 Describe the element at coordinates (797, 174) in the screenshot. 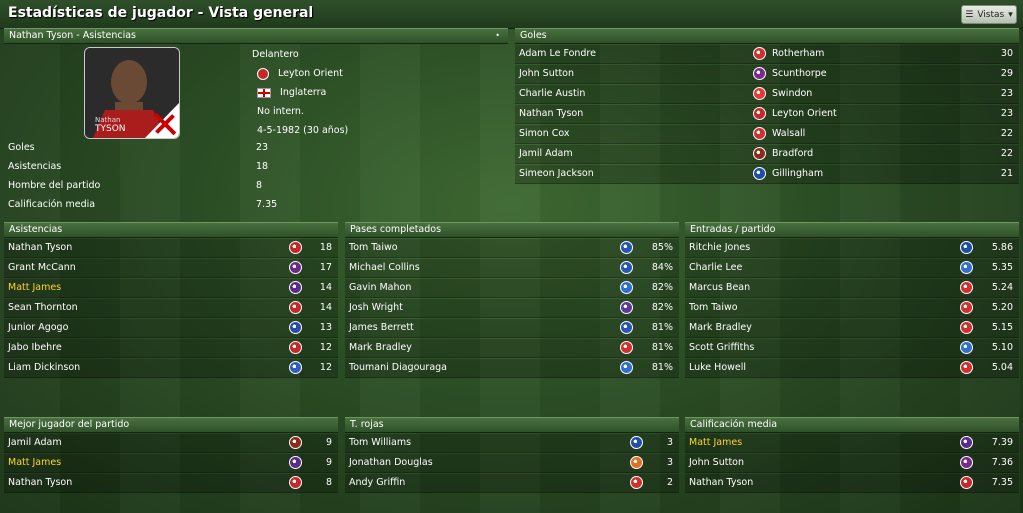

I see `team-name: Gillingham` at that location.